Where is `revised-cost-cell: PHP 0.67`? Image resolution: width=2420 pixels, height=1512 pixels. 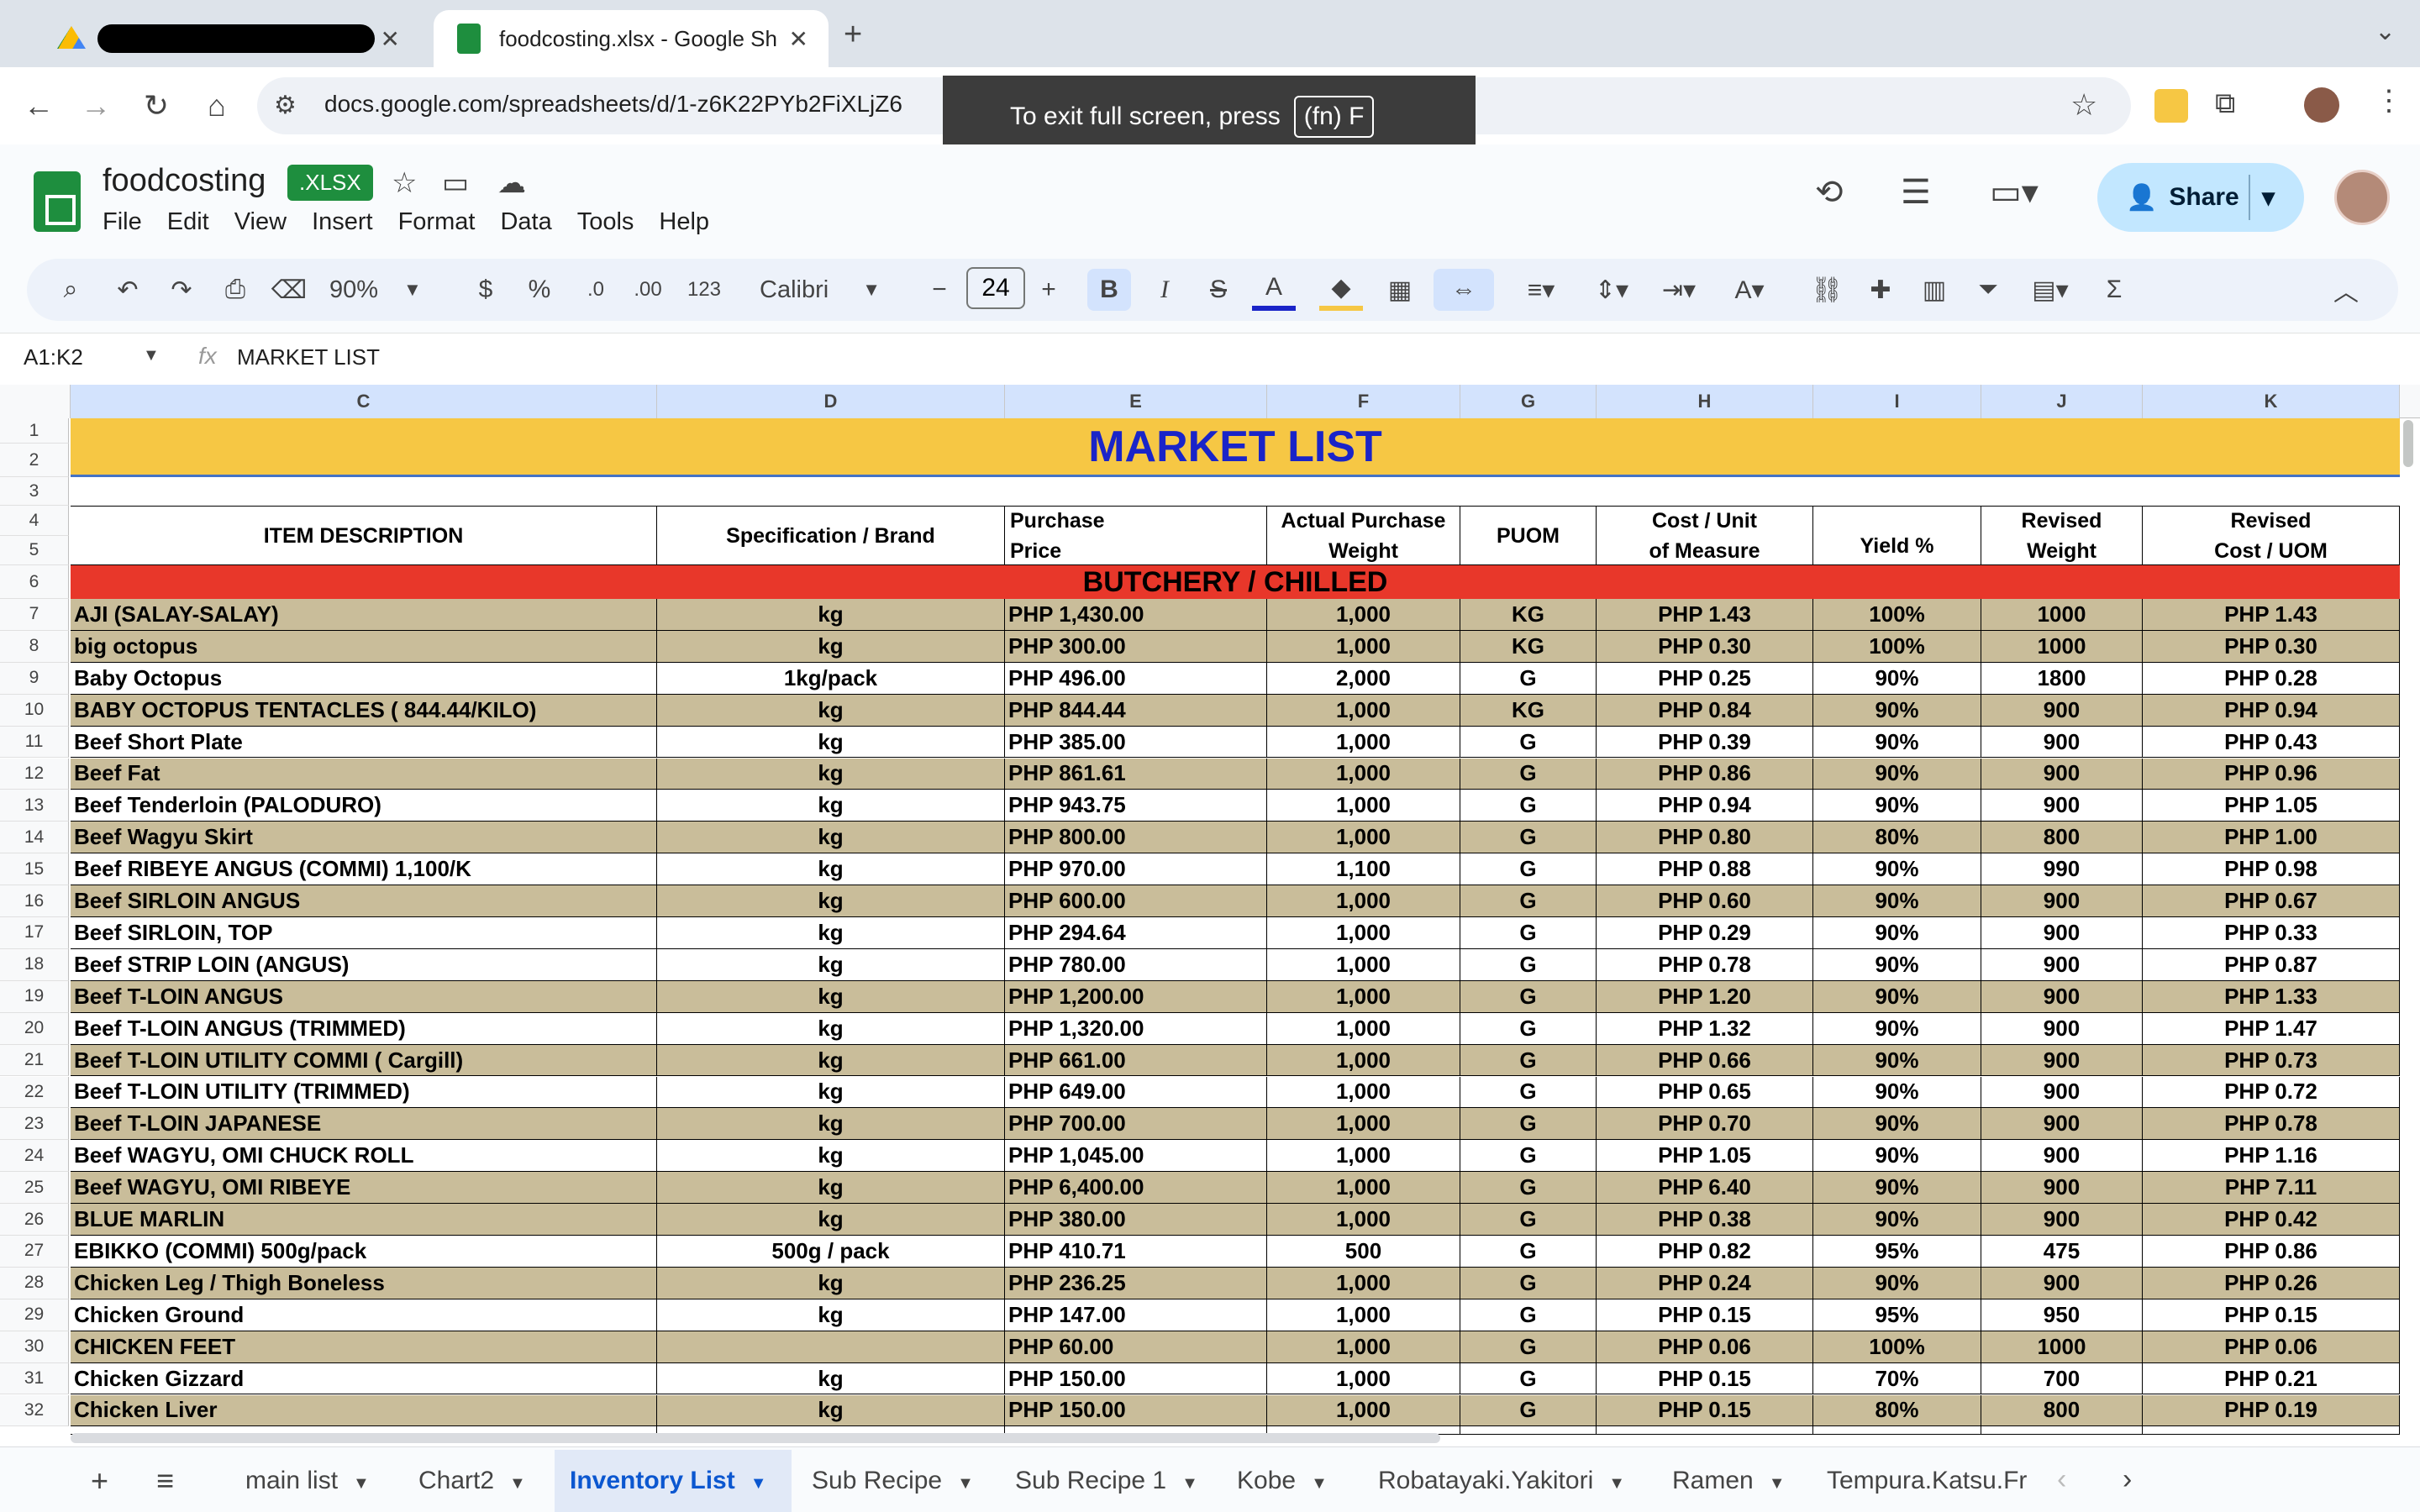 revised-cost-cell: PHP 0.67 is located at coordinates (2271, 901).